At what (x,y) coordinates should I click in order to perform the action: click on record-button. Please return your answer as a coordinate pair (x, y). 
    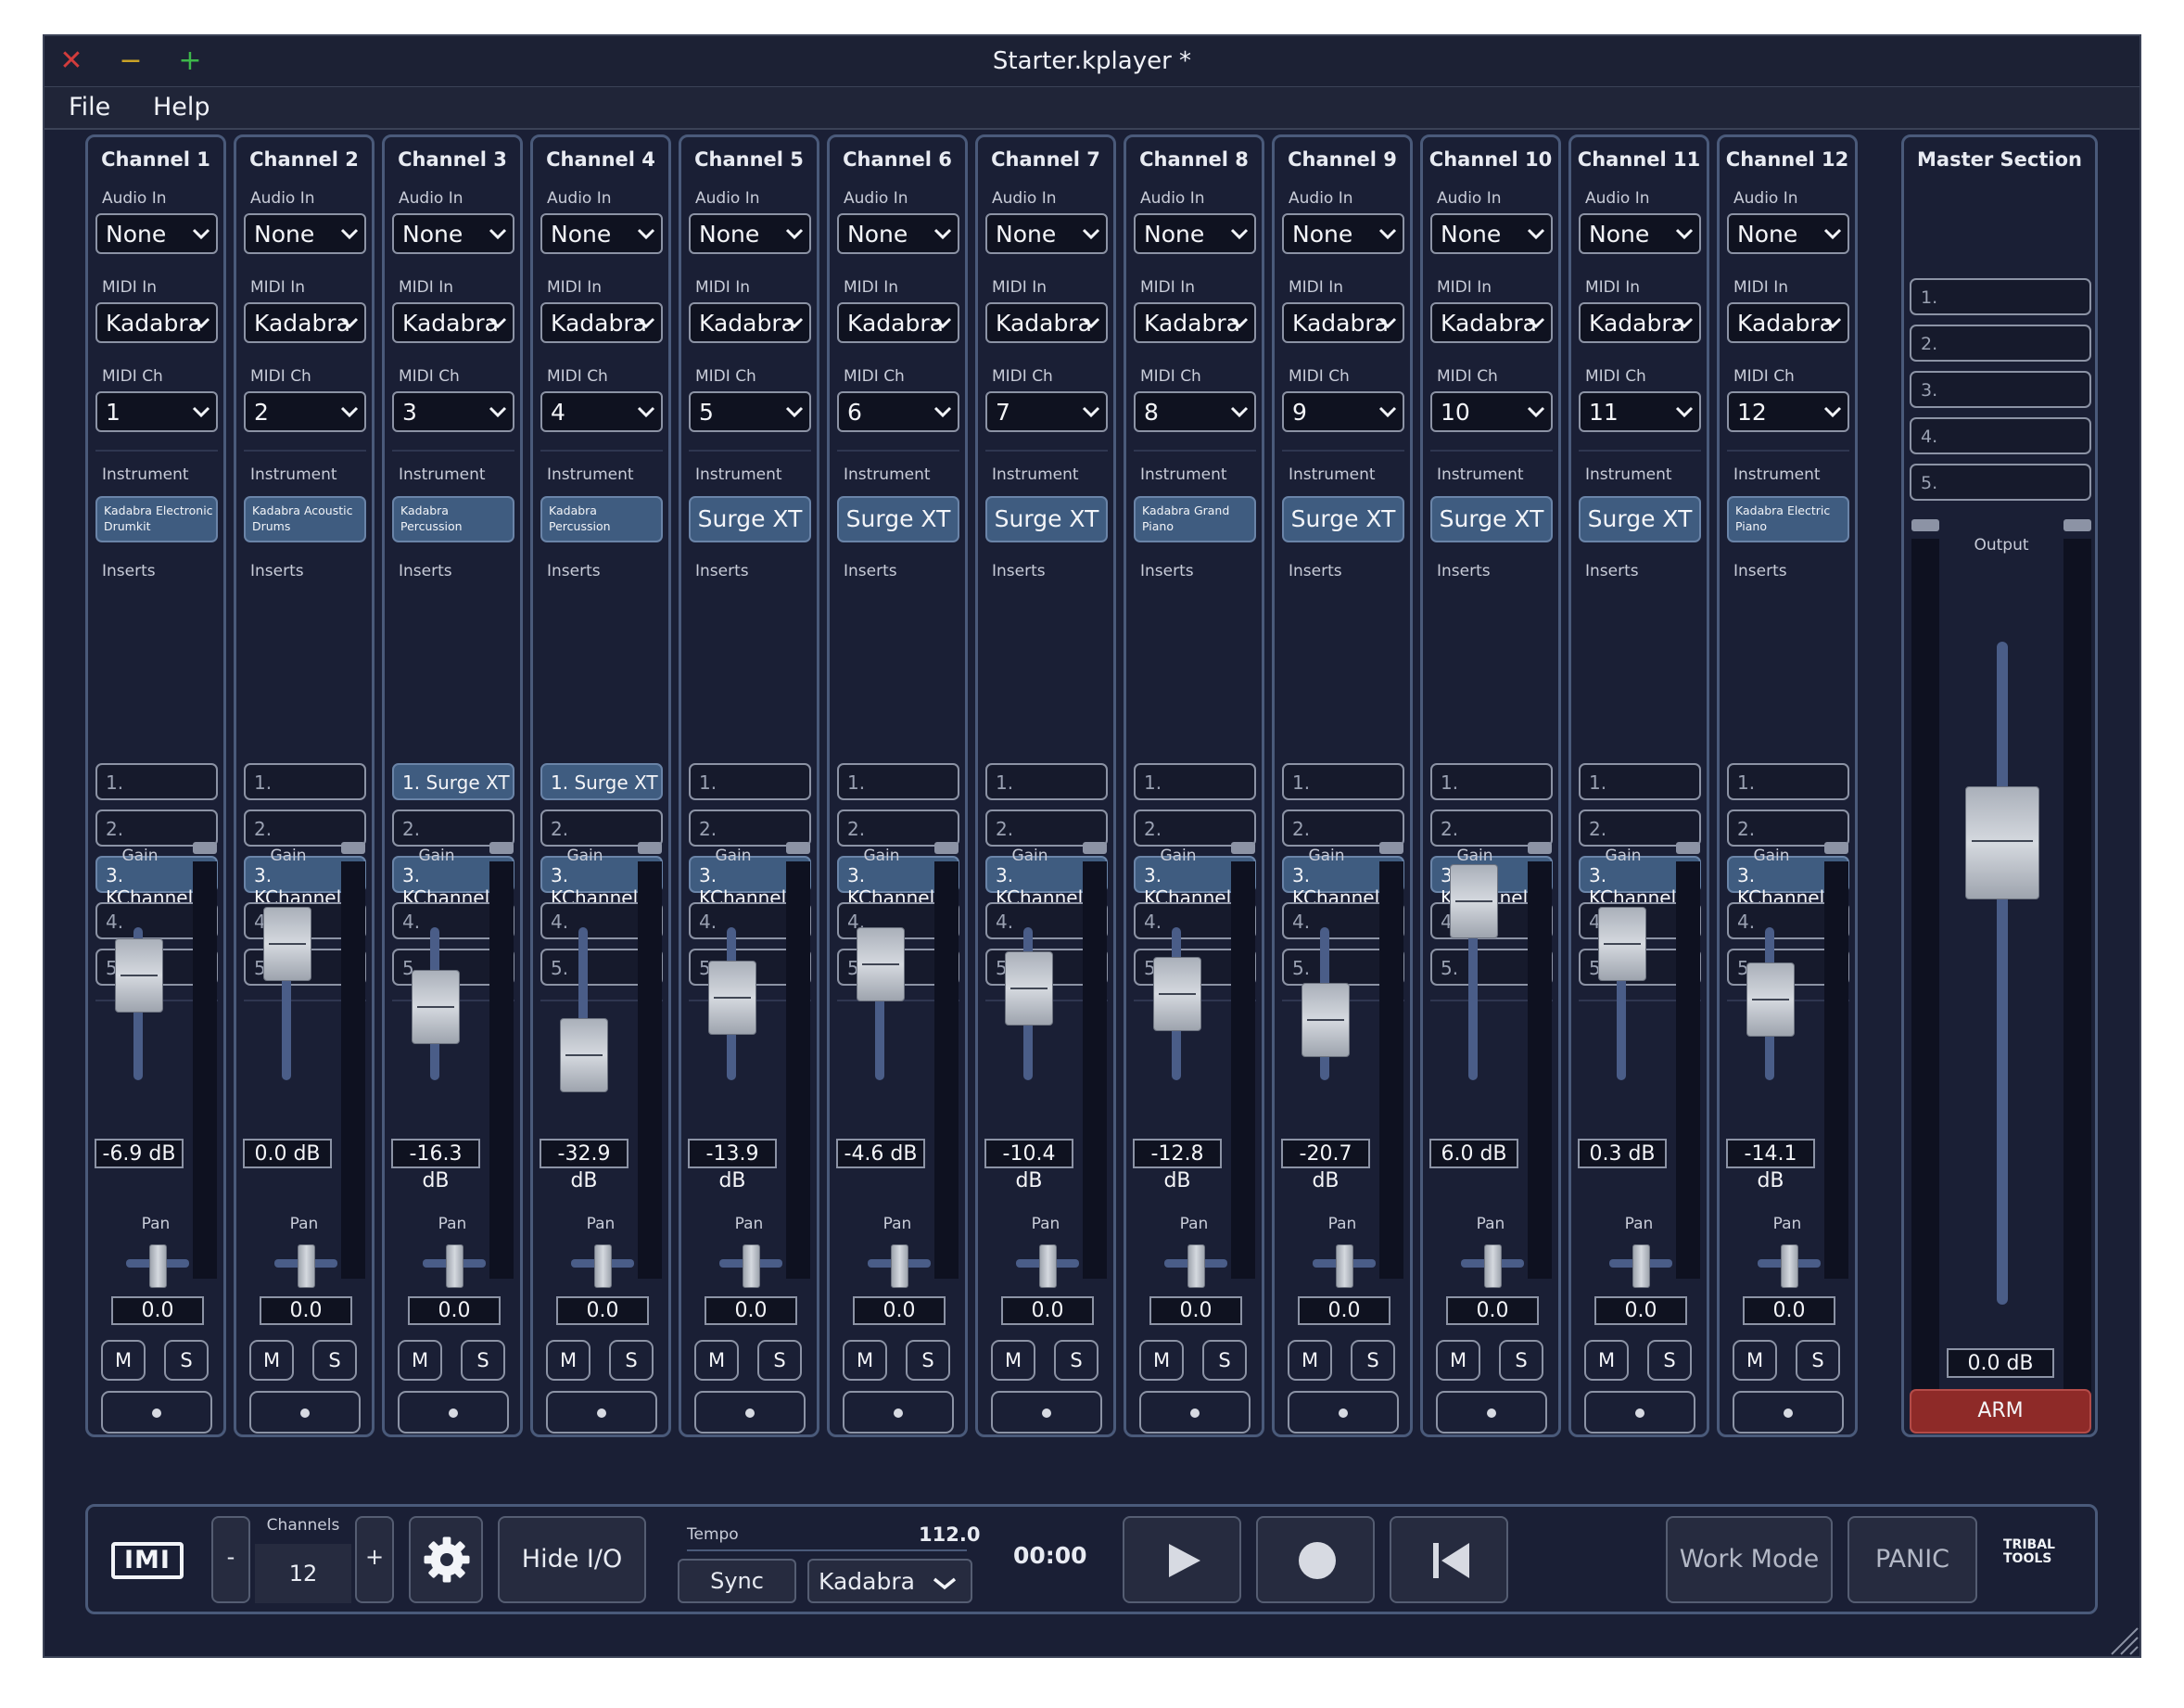
    Looking at the image, I should click on (1315, 1559).